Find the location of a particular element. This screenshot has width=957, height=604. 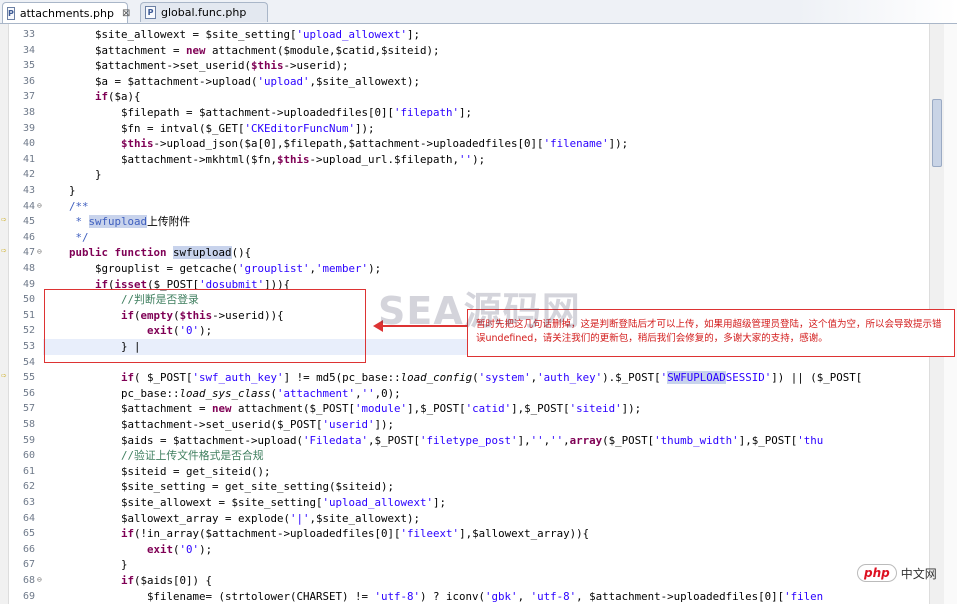

line-number: 37 is located at coordinates (28, 97).